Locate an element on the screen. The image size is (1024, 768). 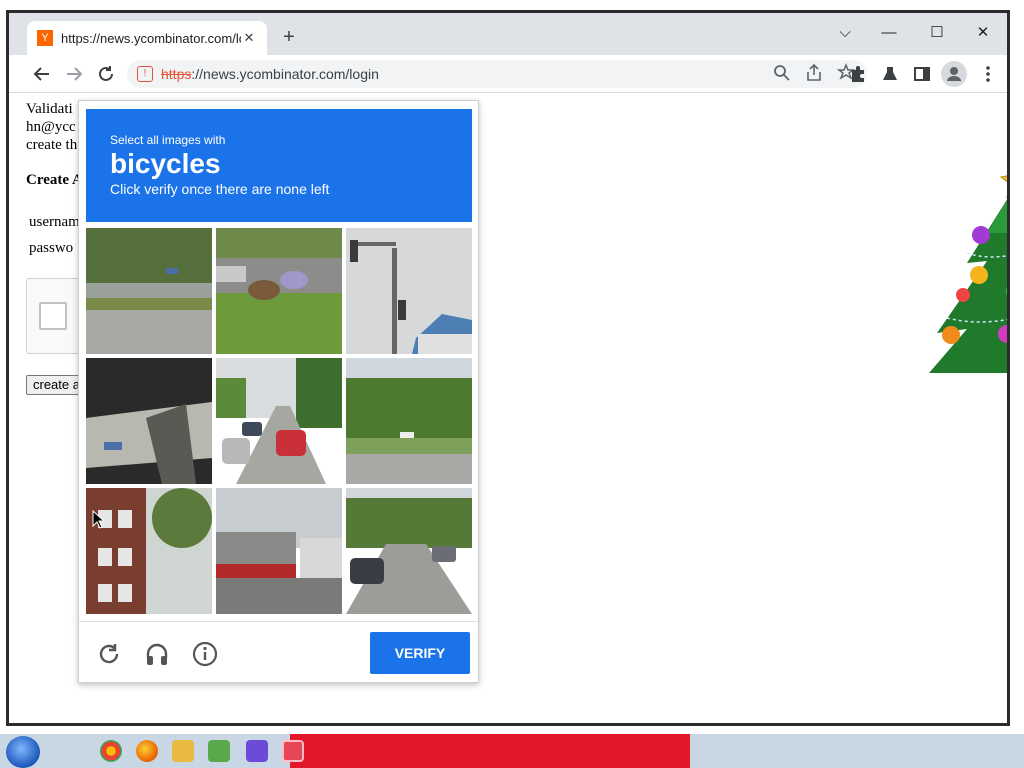
share-icon is located at coordinates (814, 73).